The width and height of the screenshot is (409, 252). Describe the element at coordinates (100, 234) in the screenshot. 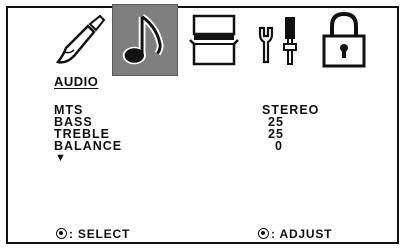

I see `select-hint-label: : SELECT` at that location.